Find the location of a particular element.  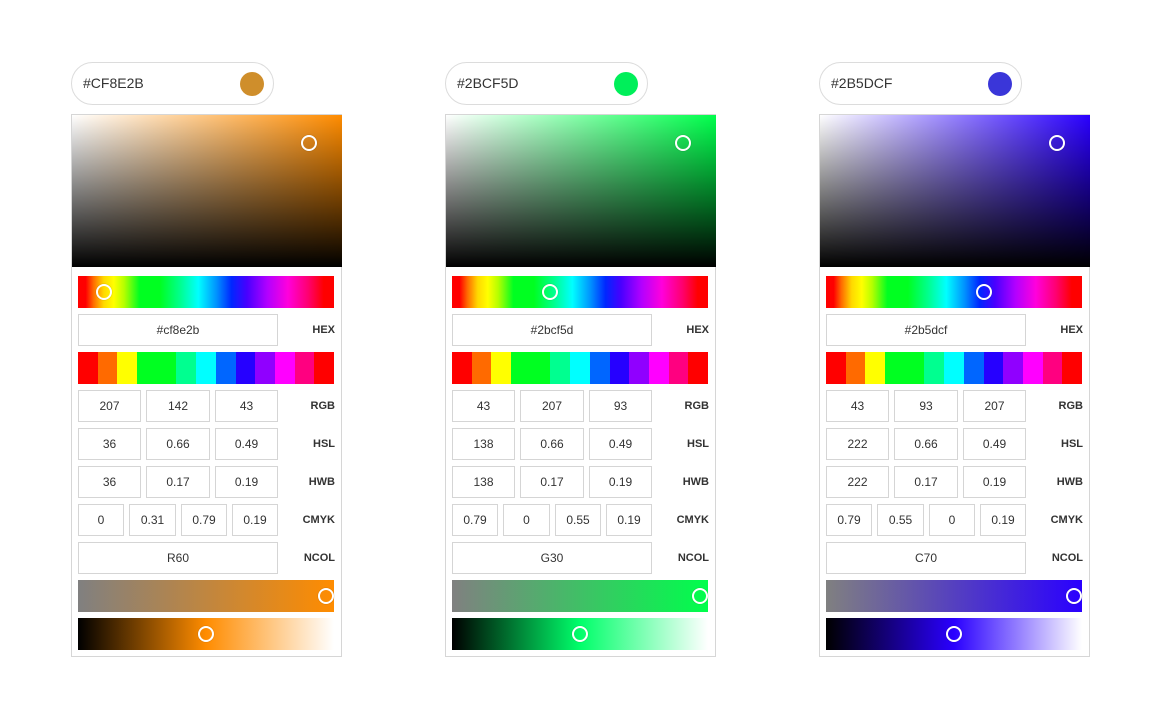

color-input-text: #2BCF5D is located at coordinates (487, 83).